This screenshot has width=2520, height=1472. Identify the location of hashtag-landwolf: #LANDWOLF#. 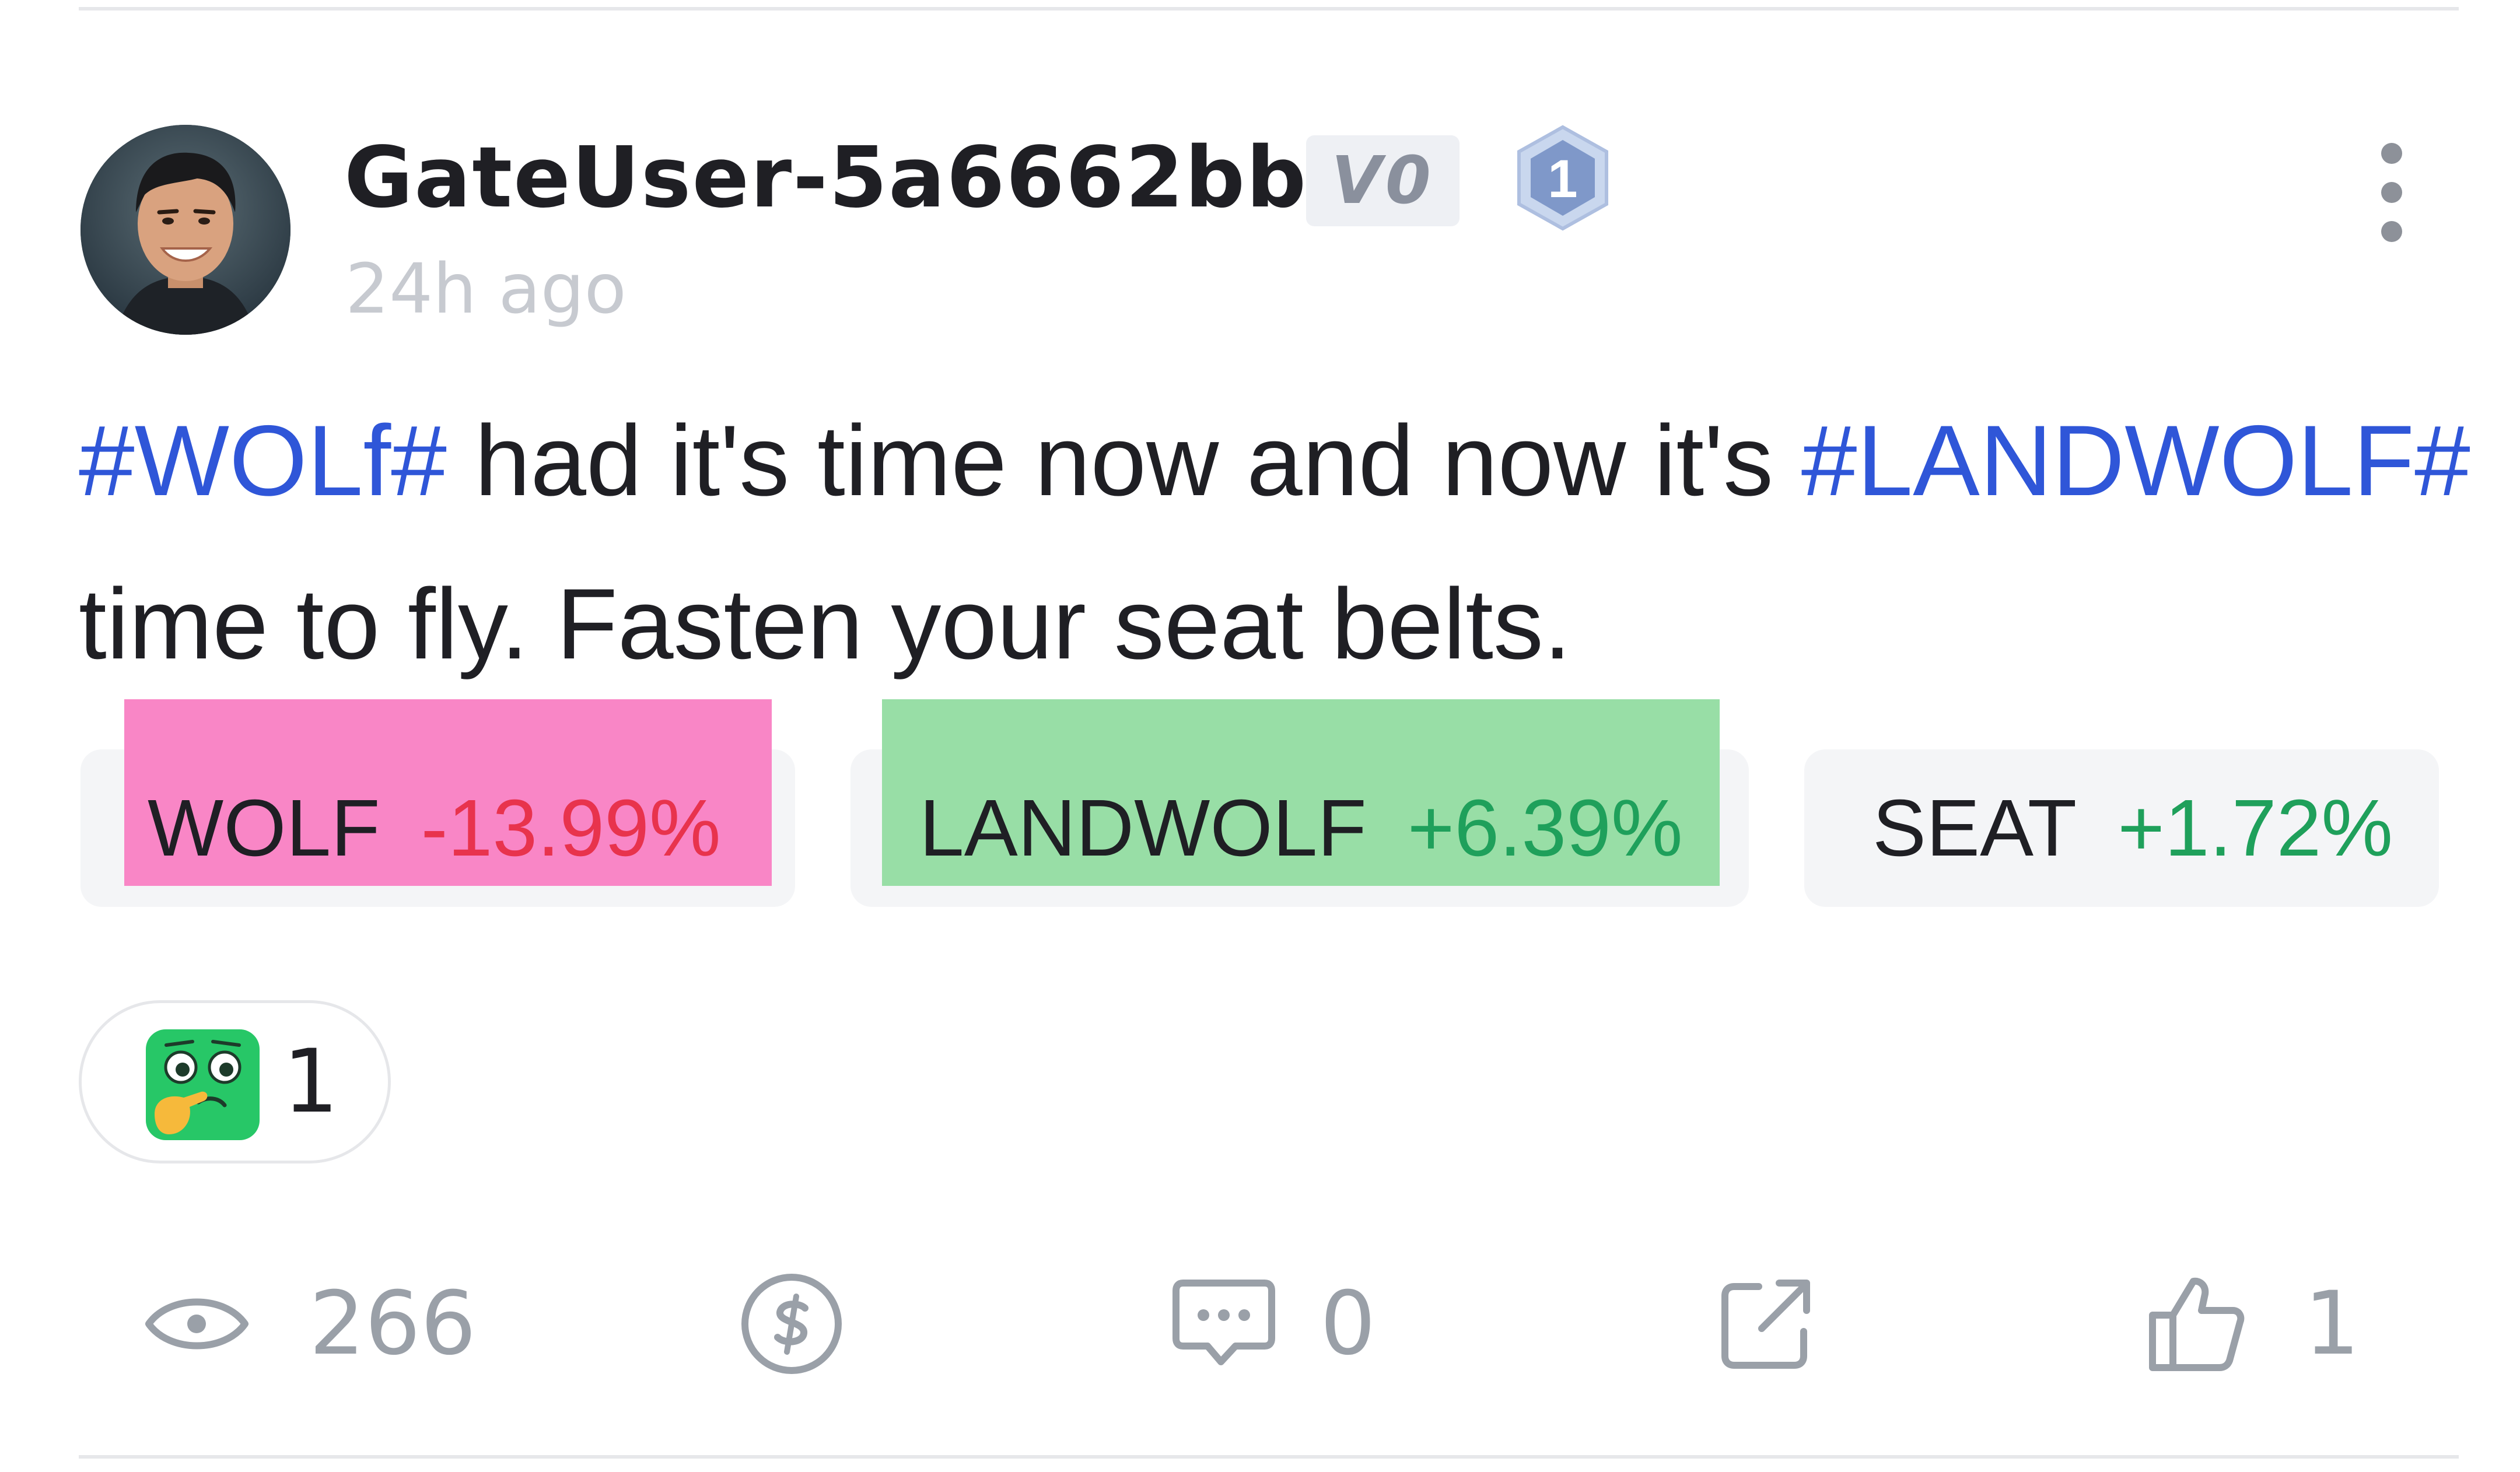
(2135, 461).